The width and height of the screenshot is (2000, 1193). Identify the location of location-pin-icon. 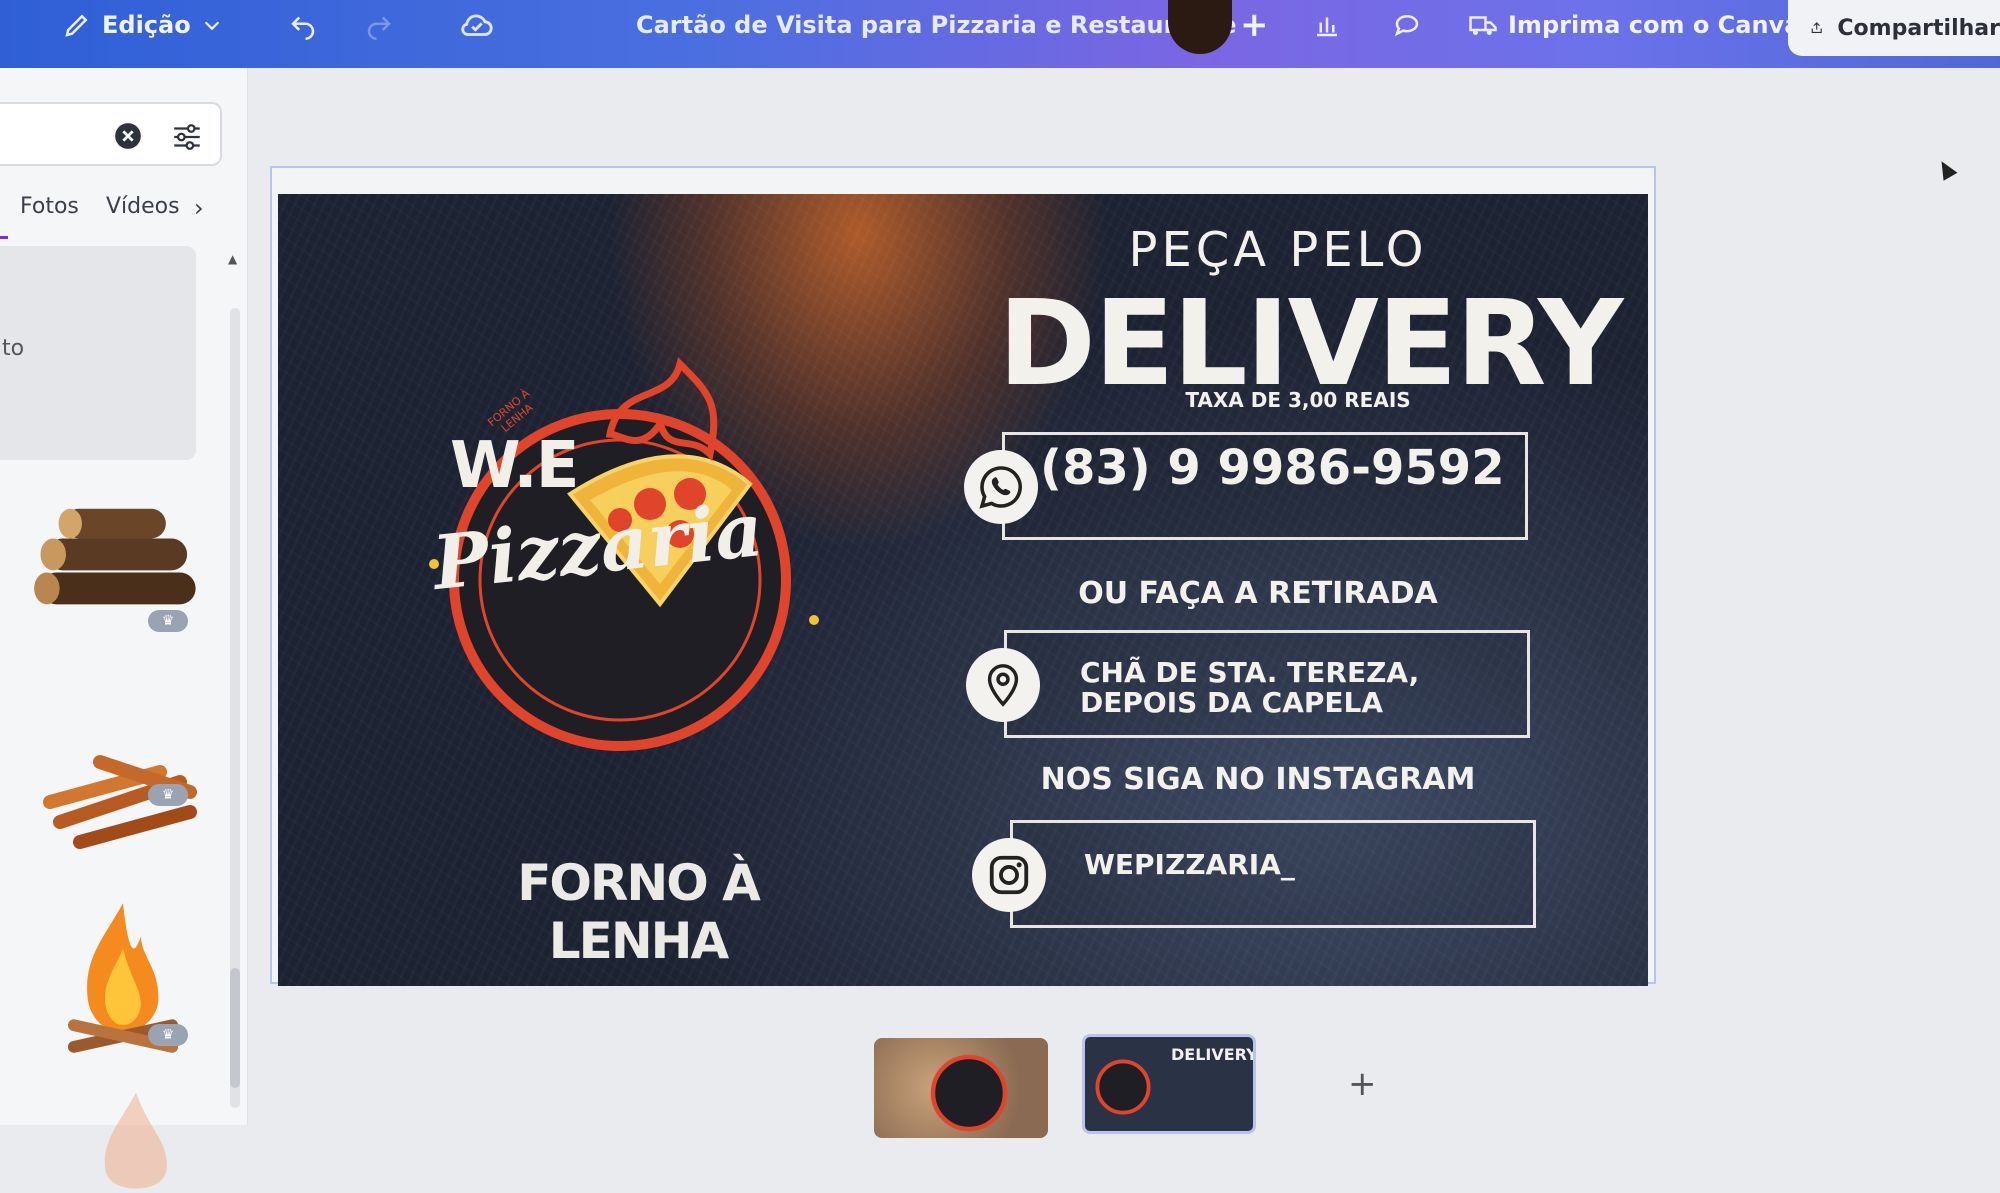
(1003, 685).